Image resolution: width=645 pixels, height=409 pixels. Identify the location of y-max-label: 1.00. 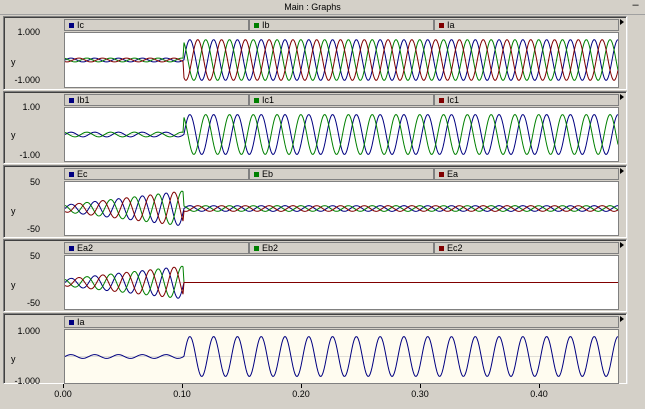
(31, 107).